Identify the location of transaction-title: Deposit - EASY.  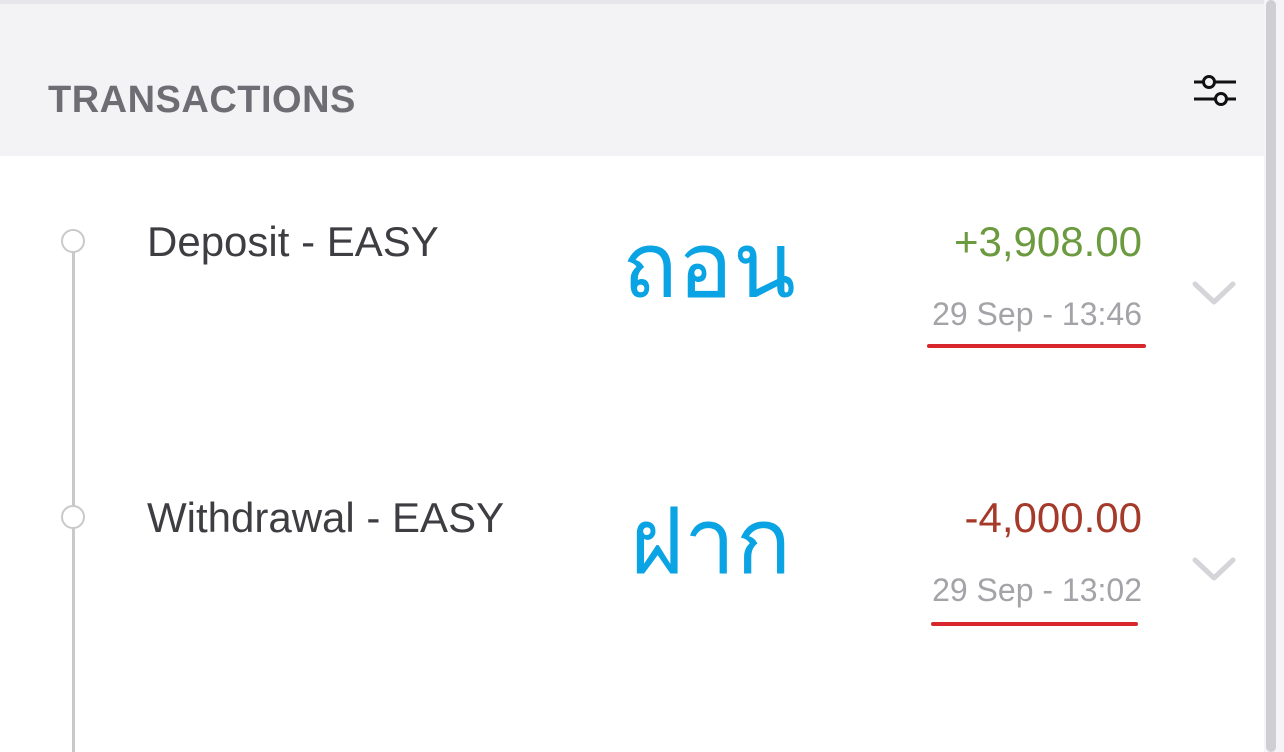
(293, 241).